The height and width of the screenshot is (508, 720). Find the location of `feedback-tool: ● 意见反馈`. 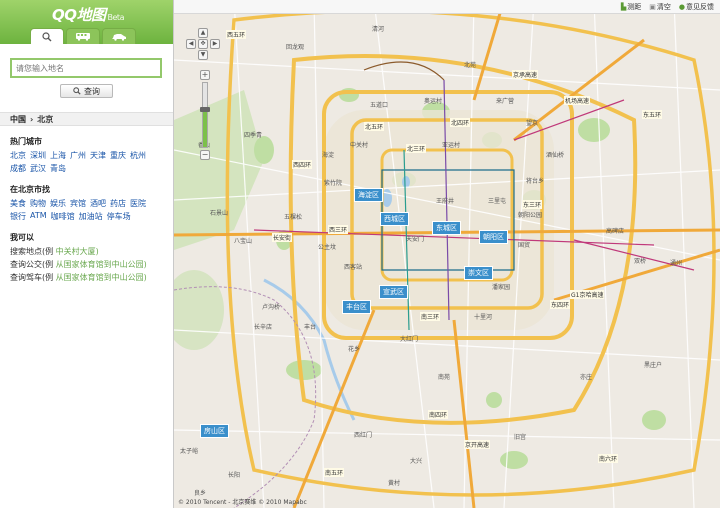

feedback-tool: ● 意见反馈 is located at coordinates (696, 7).